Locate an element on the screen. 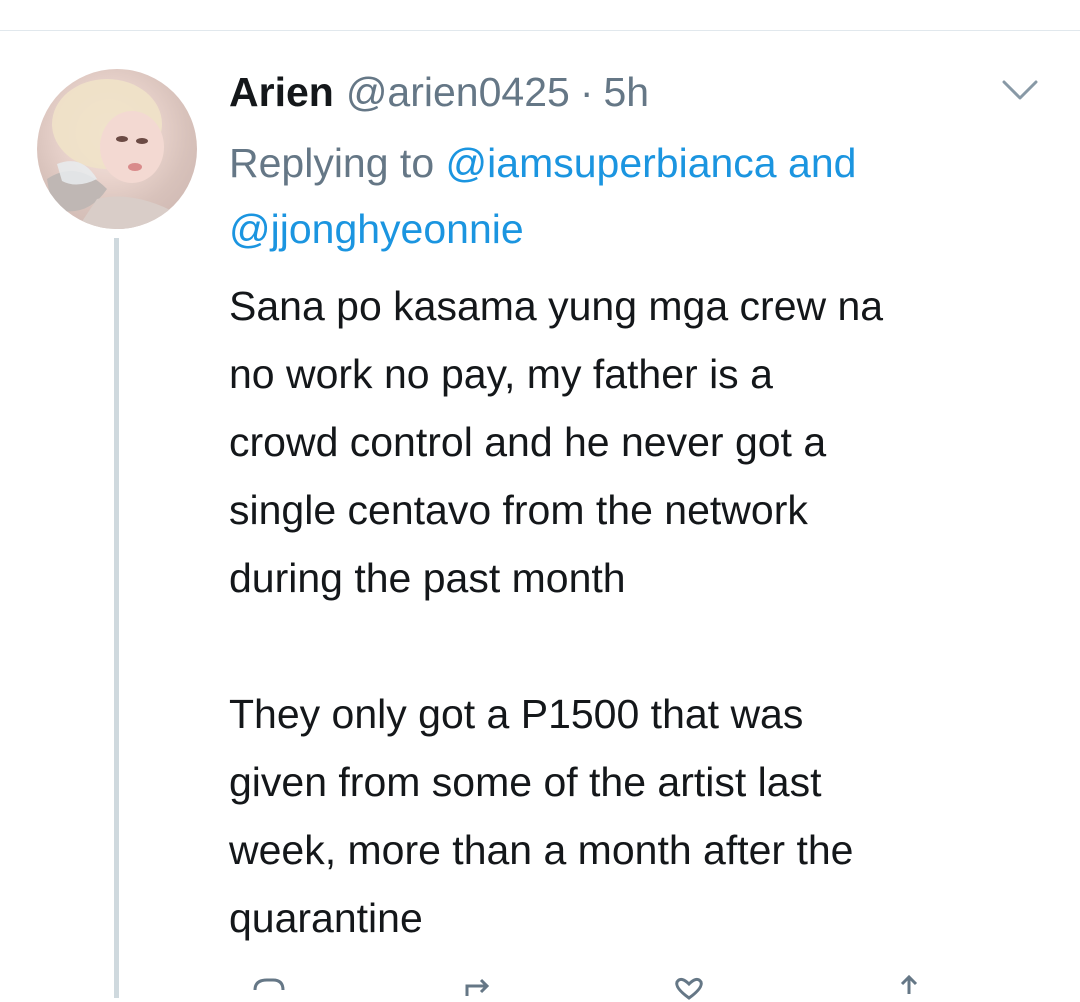 The width and height of the screenshot is (1080, 1002). thread-connector-line is located at coordinates (116, 618).